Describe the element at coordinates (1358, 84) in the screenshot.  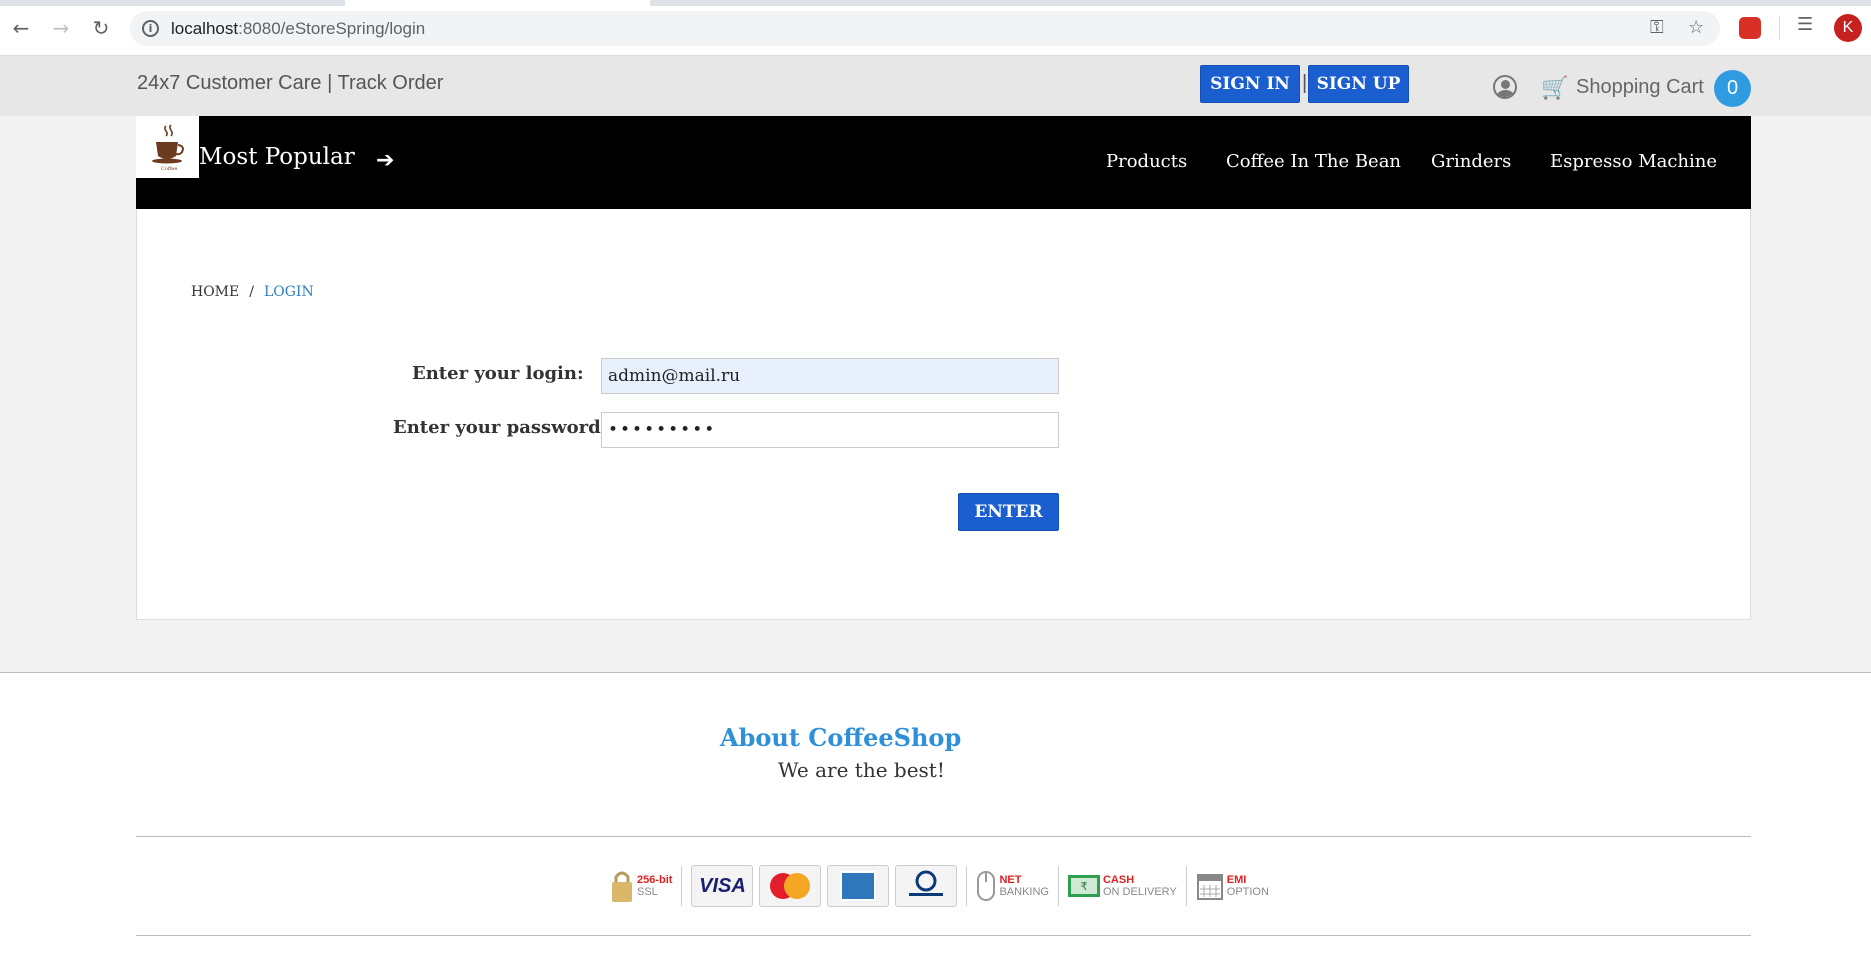
I see `sign-up-button: SIGN UP` at that location.